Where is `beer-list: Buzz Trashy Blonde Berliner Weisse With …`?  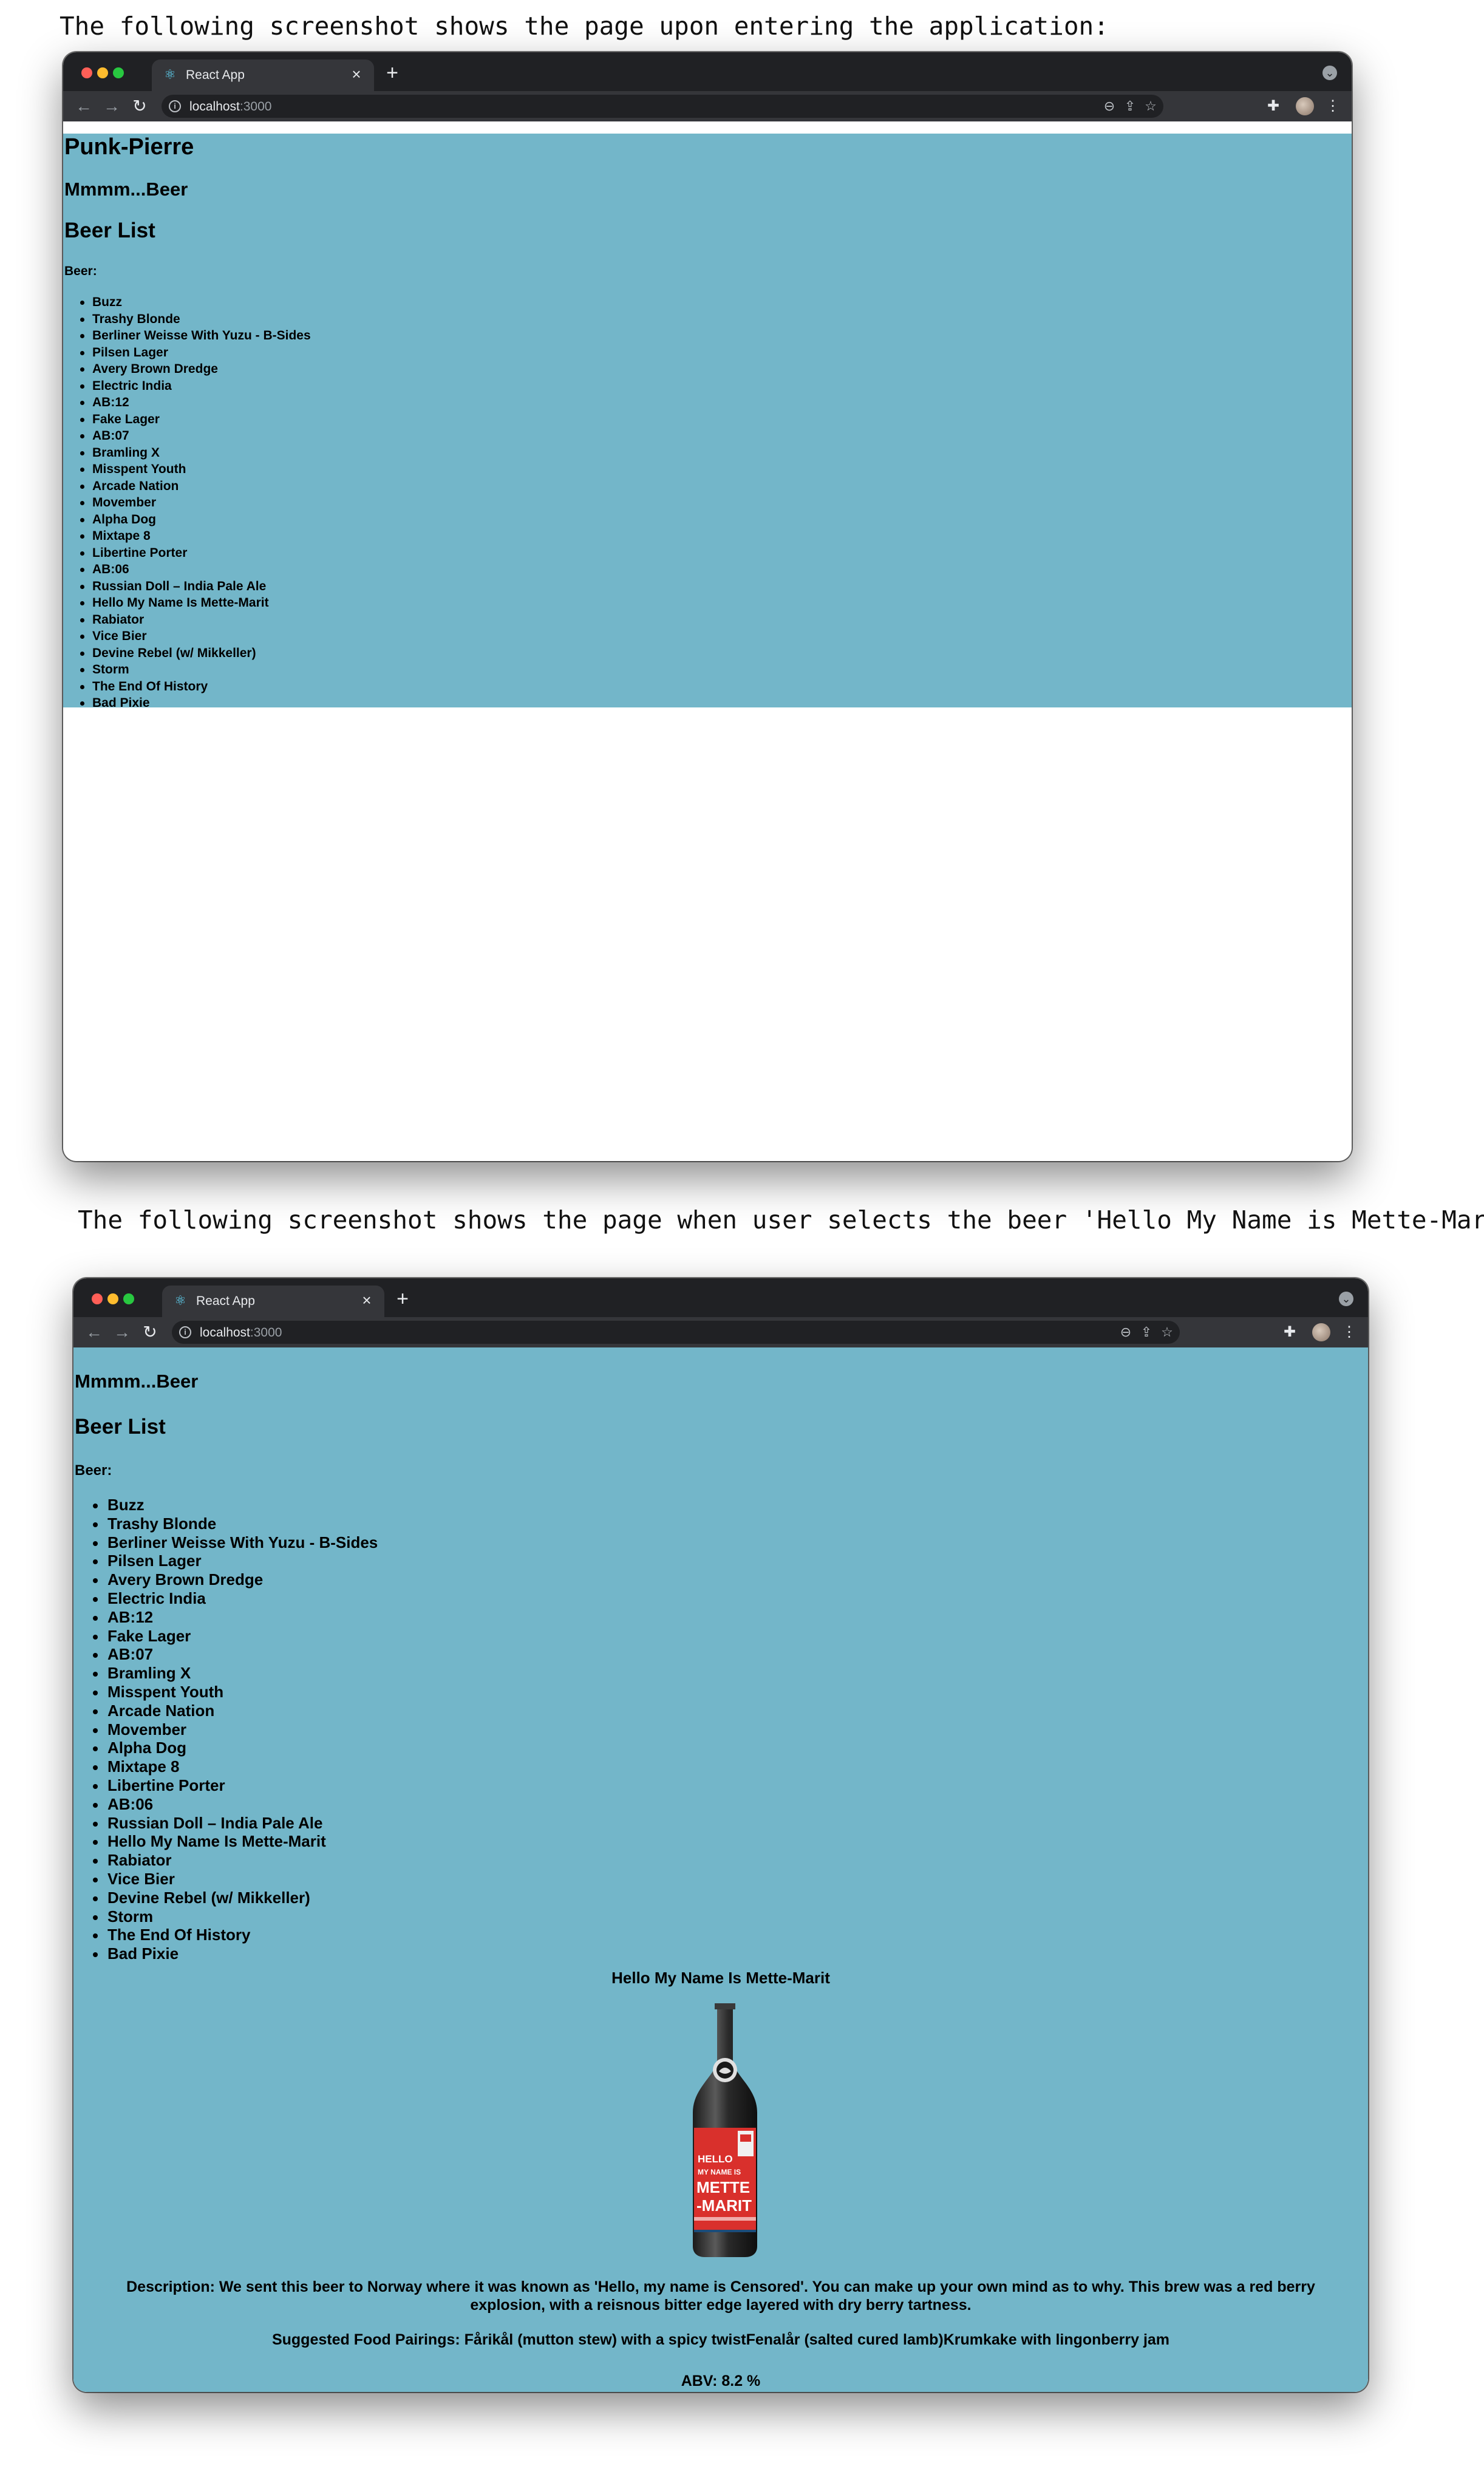
beer-list: Buzz Trashy Blonde Berliner Weisse With … is located at coordinates (235, 1729).